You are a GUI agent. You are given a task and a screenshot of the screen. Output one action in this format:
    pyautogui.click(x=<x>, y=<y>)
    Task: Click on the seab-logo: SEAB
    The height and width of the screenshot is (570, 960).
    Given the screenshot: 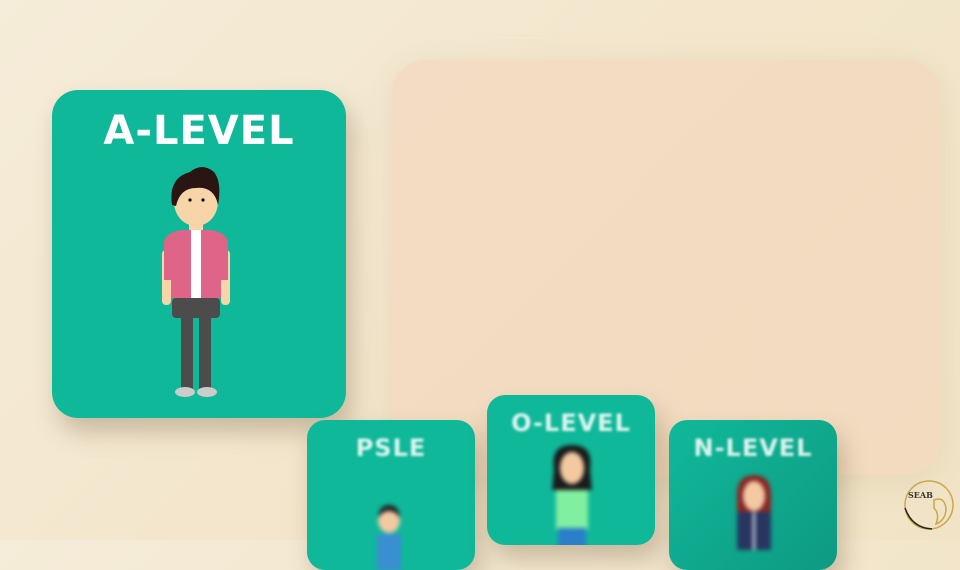 What is the action you would take?
    pyautogui.click(x=929, y=505)
    